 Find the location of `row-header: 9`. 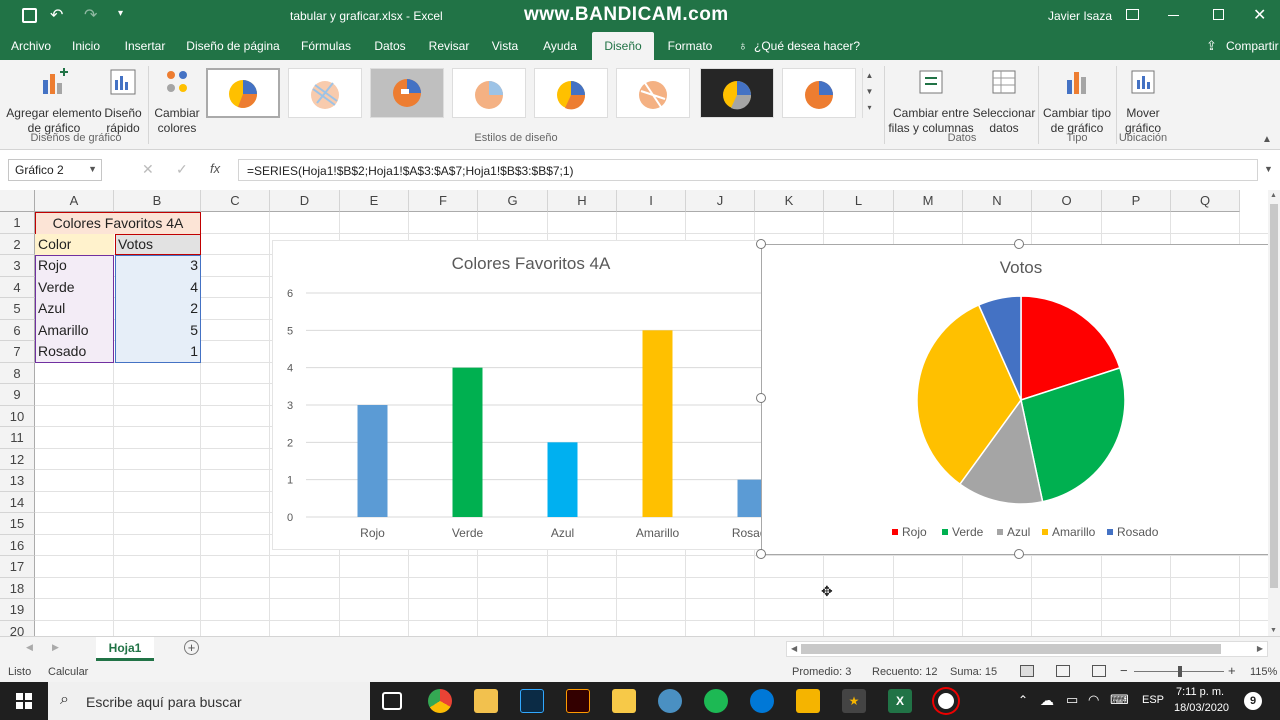

row-header: 9 is located at coordinates (17, 395).